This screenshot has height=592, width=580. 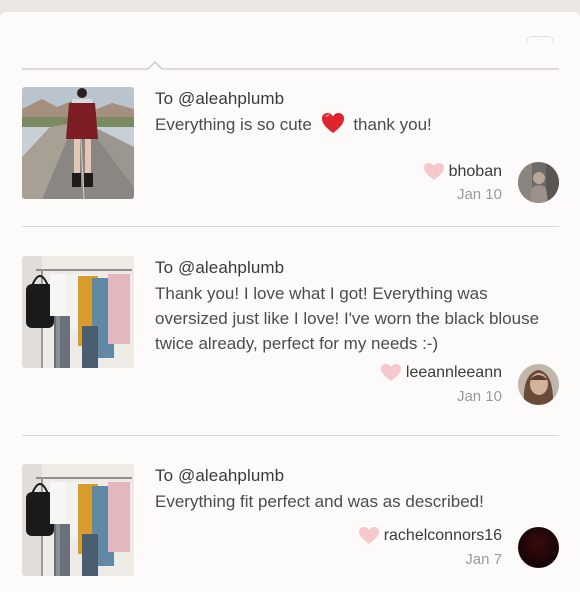 I want to click on username-text: rachelconnors16, so click(x=443, y=536).